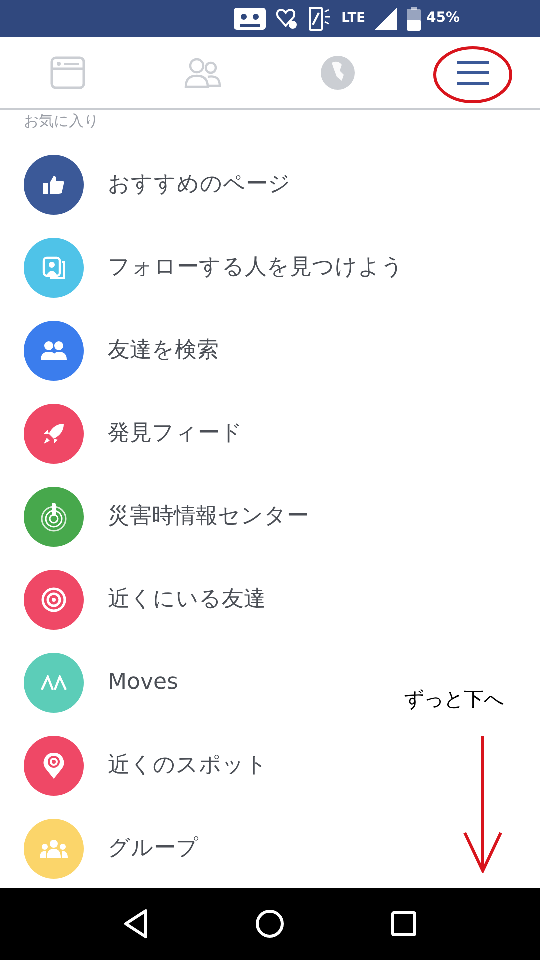  Describe the element at coordinates (256, 268) in the screenshot. I see `menu-item-label: フォローする人を見つけよう` at that location.